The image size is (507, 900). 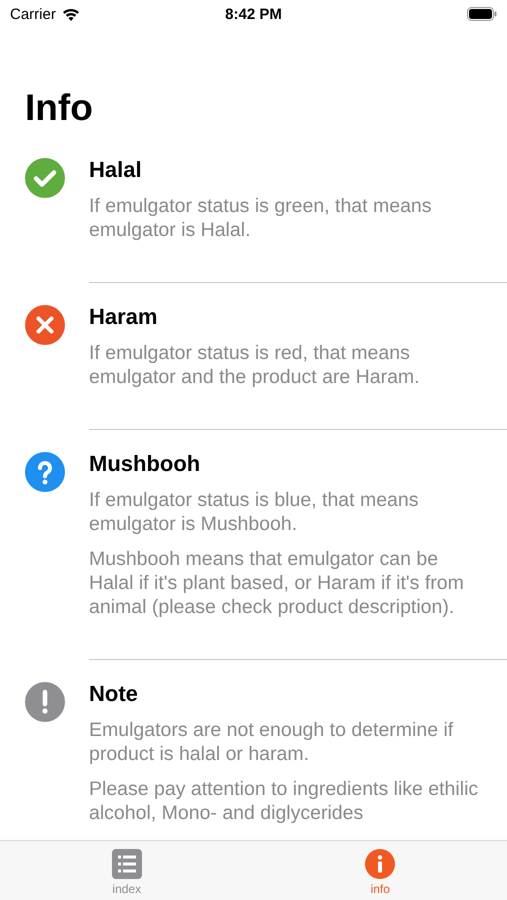 What do you see at coordinates (253, 14) in the screenshot?
I see `status-time: 8:42 PM` at bounding box center [253, 14].